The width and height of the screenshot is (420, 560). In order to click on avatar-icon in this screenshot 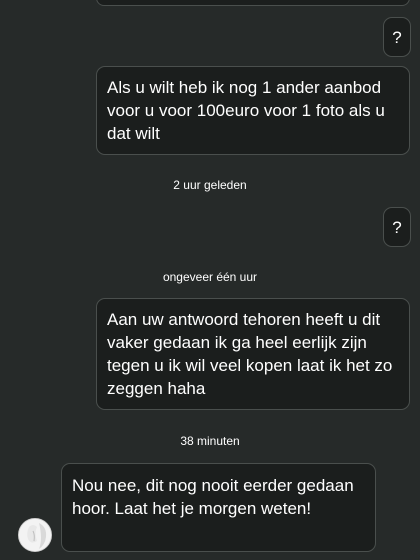, I will do `click(35, 535)`.